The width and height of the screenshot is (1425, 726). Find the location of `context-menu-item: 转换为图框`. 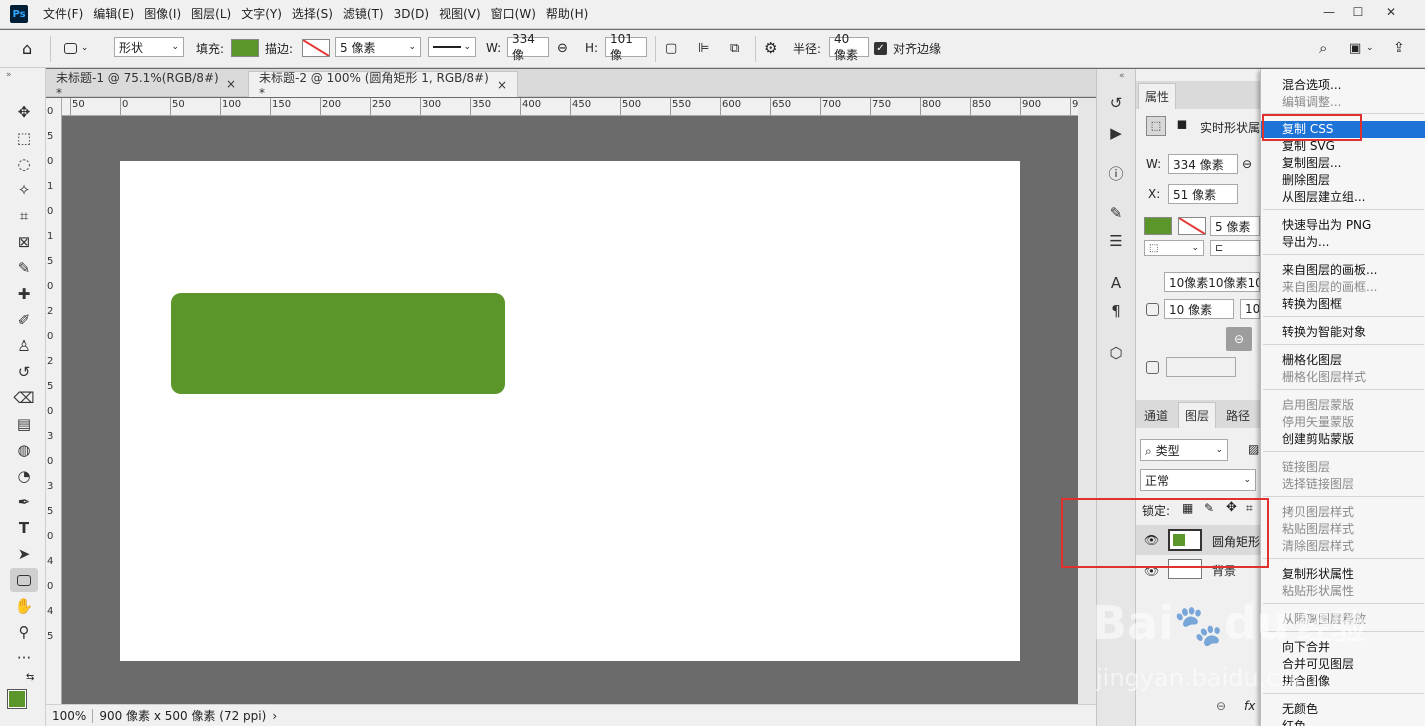

context-menu-item: 转换为图框 is located at coordinates (1343, 304).